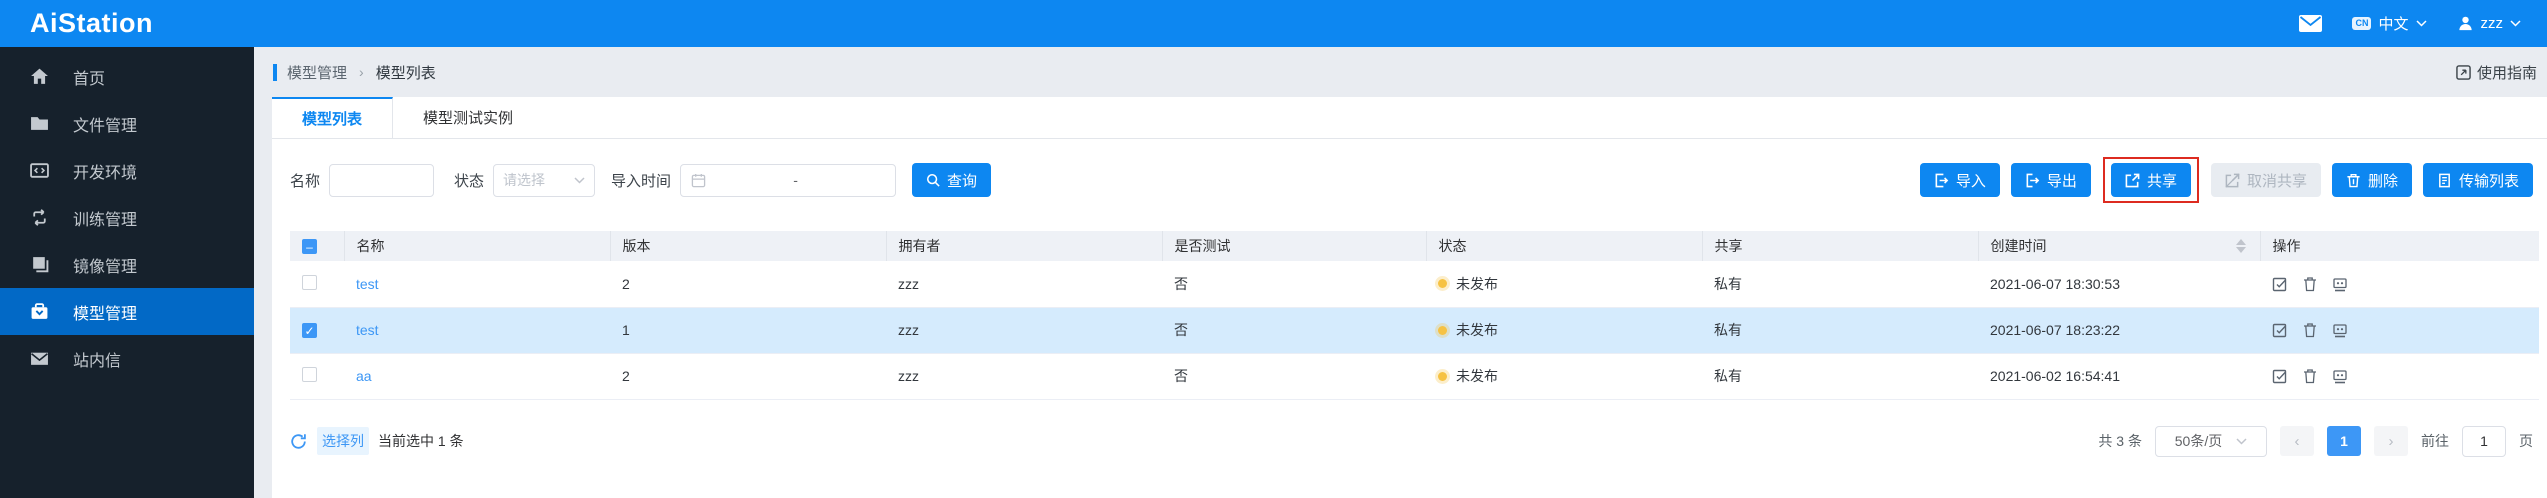 The width and height of the screenshot is (2547, 498). What do you see at coordinates (2526, 441) in the screenshot?
I see `goto-suffix-label: 页` at bounding box center [2526, 441].